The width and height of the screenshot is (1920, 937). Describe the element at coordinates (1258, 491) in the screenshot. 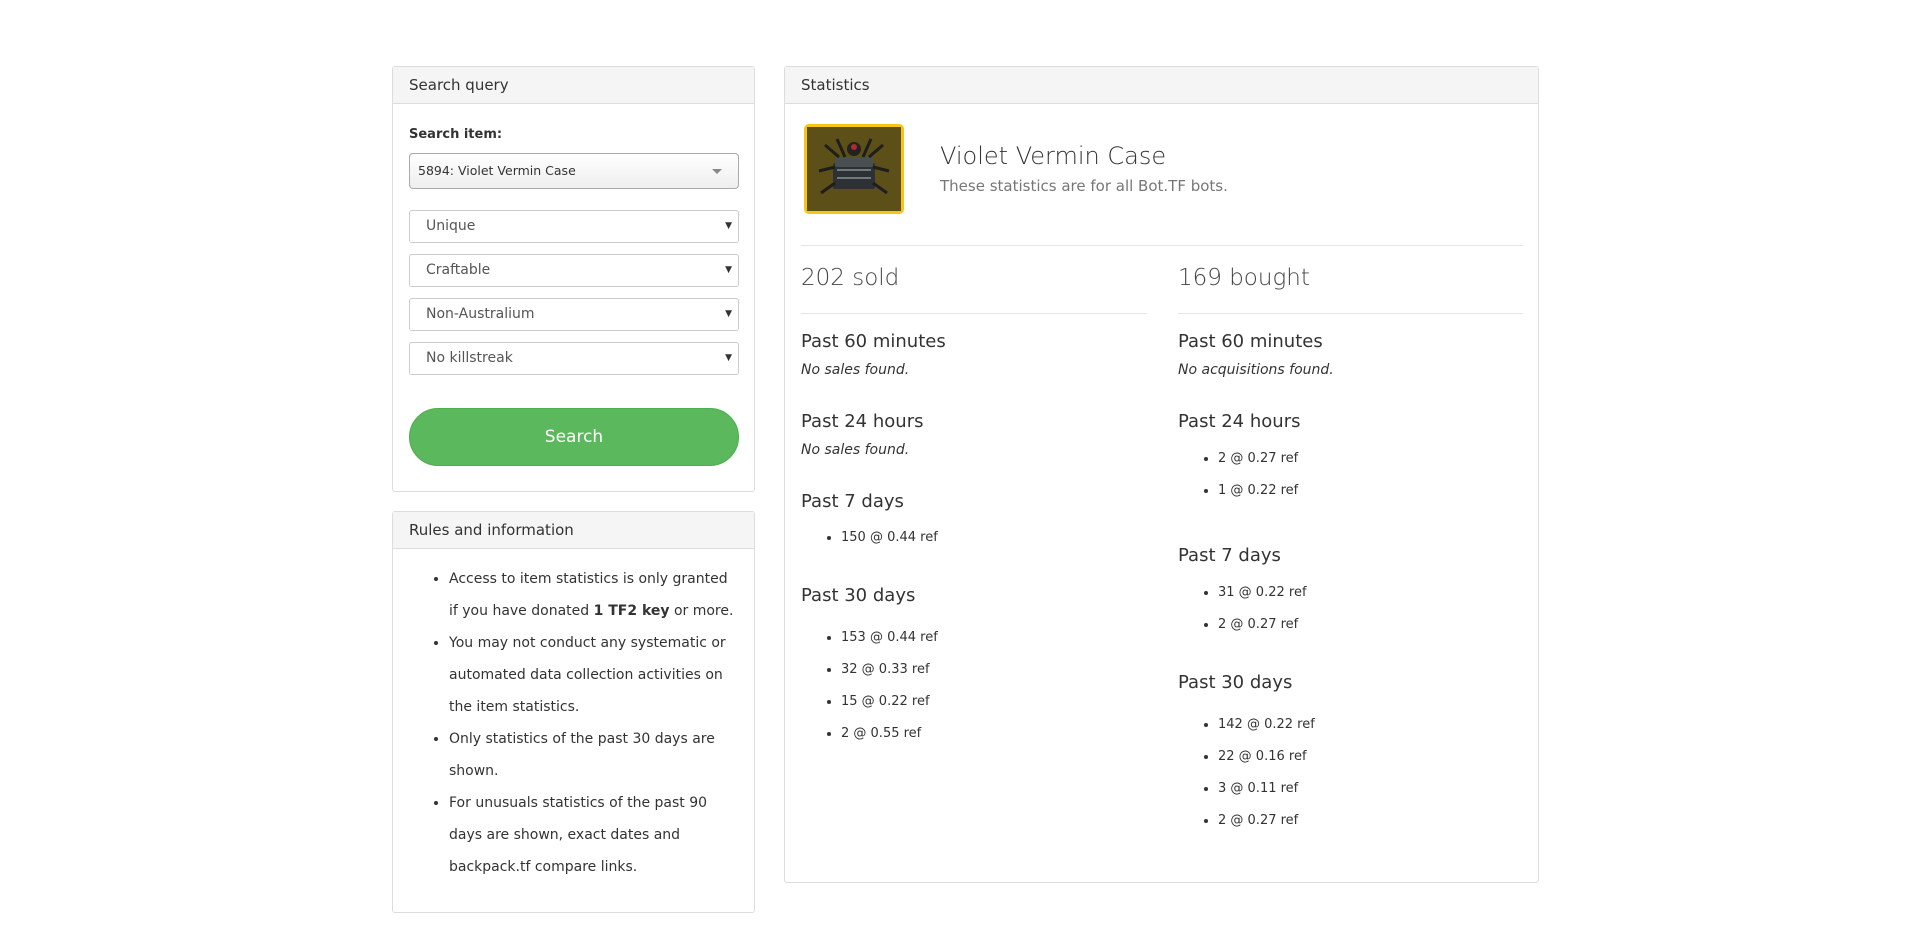

I see `list-item: 1 @ 0.22 ref` at that location.